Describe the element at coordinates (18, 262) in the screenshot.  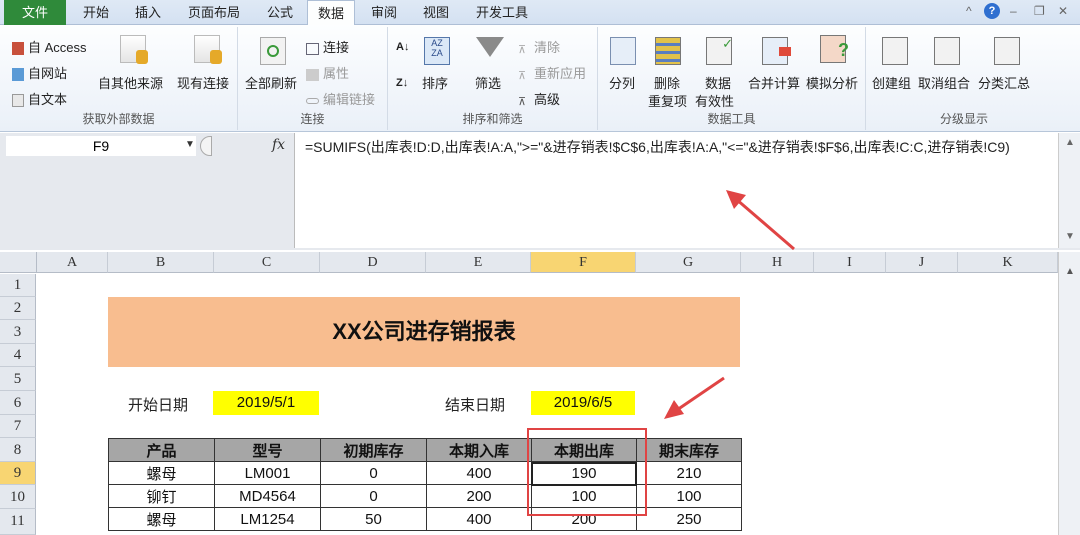
I see `select-all-corner` at that location.